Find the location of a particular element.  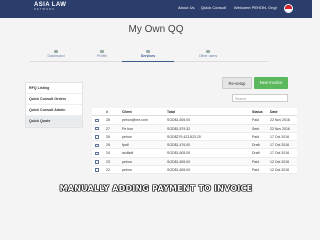

logo-subtitle: NETWORK is located at coordinates (45, 9).